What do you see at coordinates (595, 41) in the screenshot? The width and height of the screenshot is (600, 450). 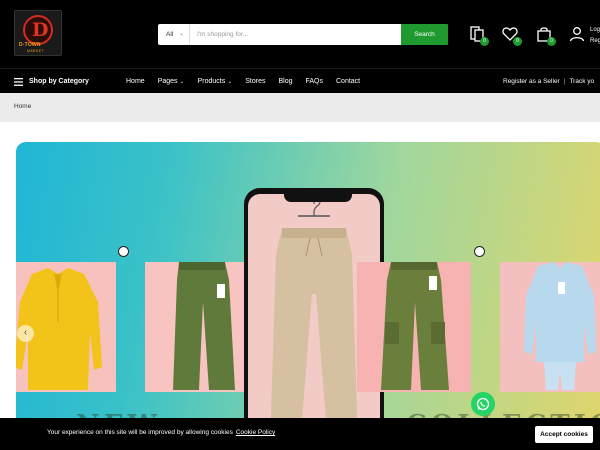 I see `register-link: Reg` at bounding box center [595, 41].